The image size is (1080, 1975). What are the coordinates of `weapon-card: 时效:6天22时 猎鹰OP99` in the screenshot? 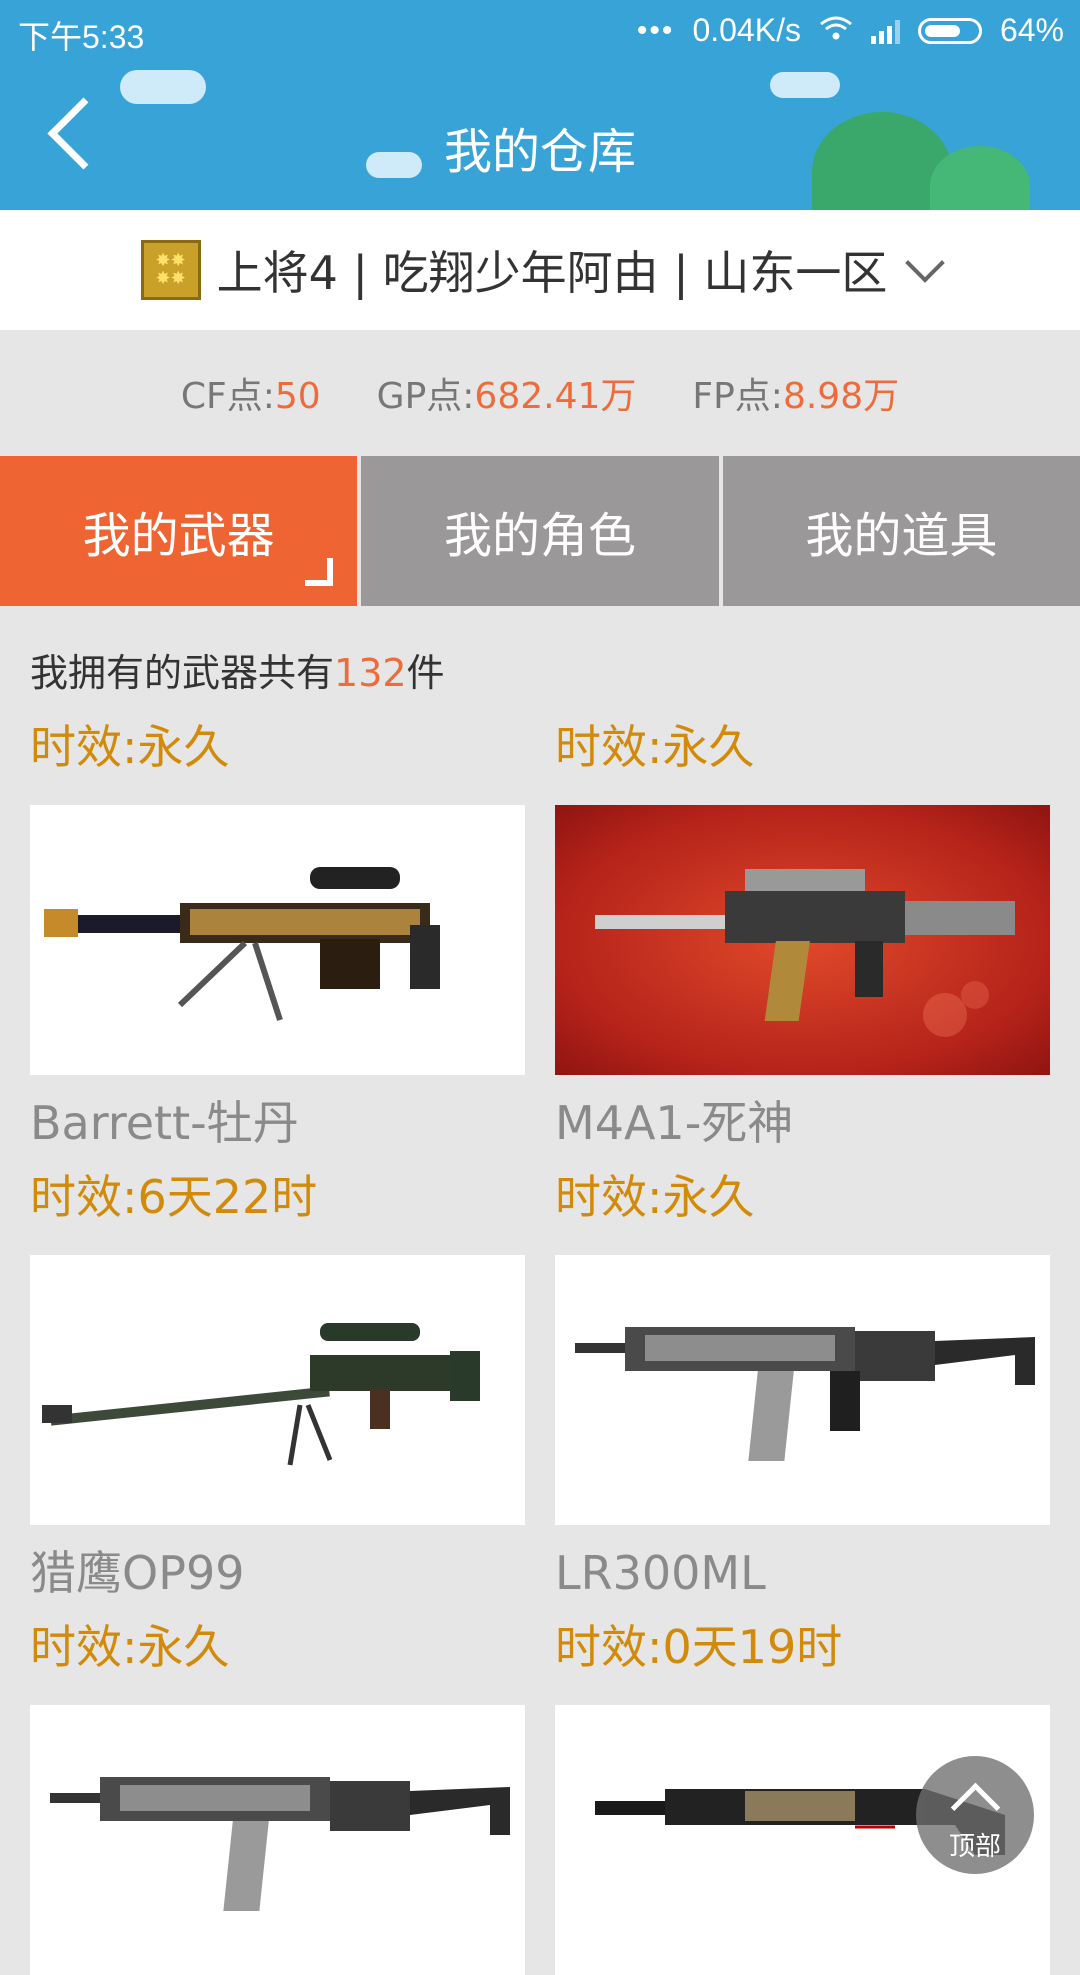 It's located at (277, 1390).